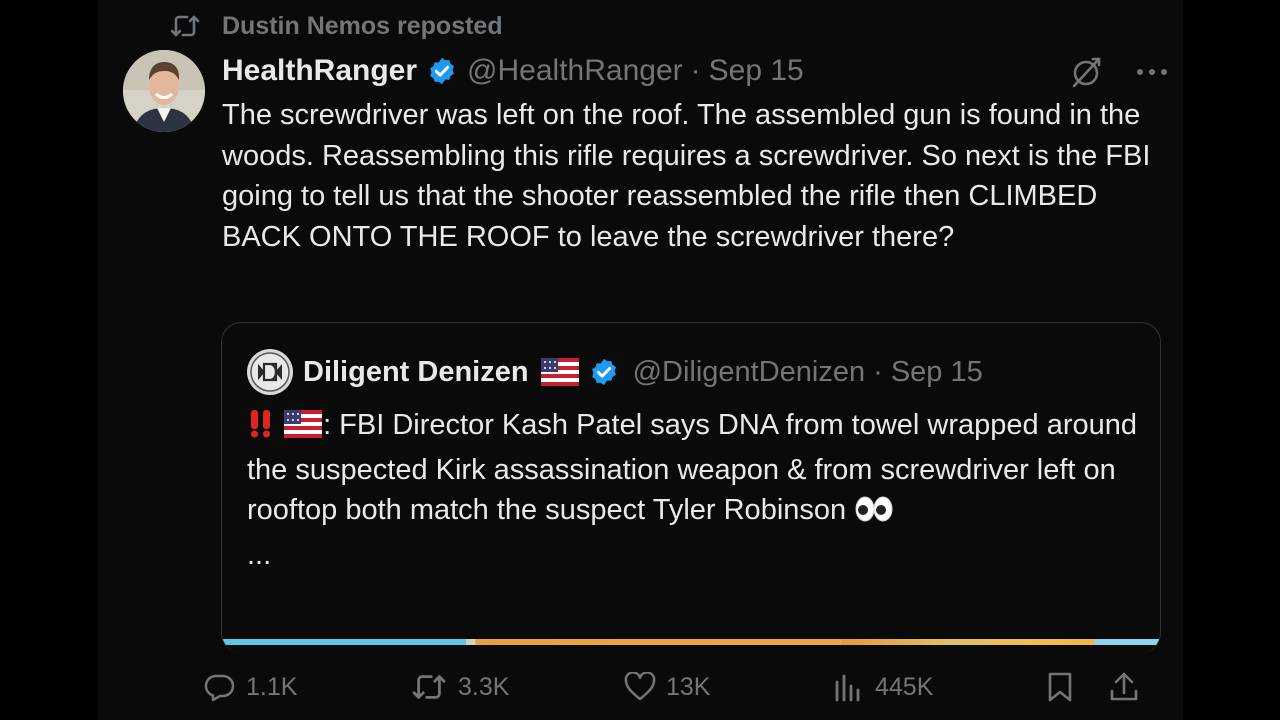 This screenshot has height=720, width=1280. I want to click on repost-button: 3.3K, so click(459, 687).